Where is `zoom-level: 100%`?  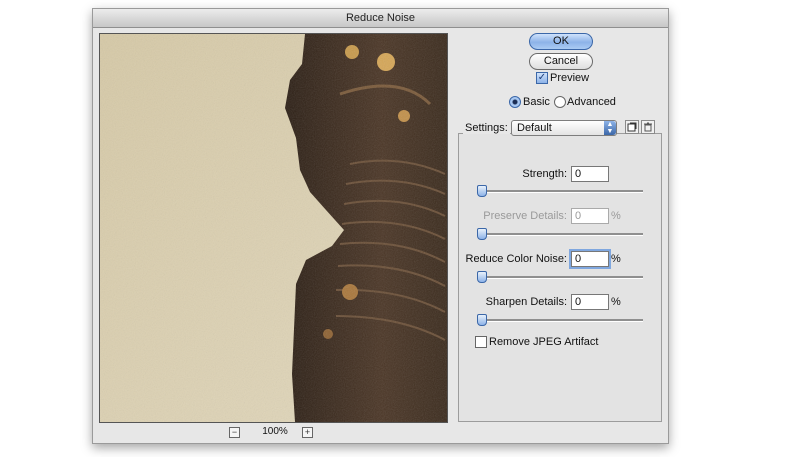
zoom-level: 100% is located at coordinates (275, 431).